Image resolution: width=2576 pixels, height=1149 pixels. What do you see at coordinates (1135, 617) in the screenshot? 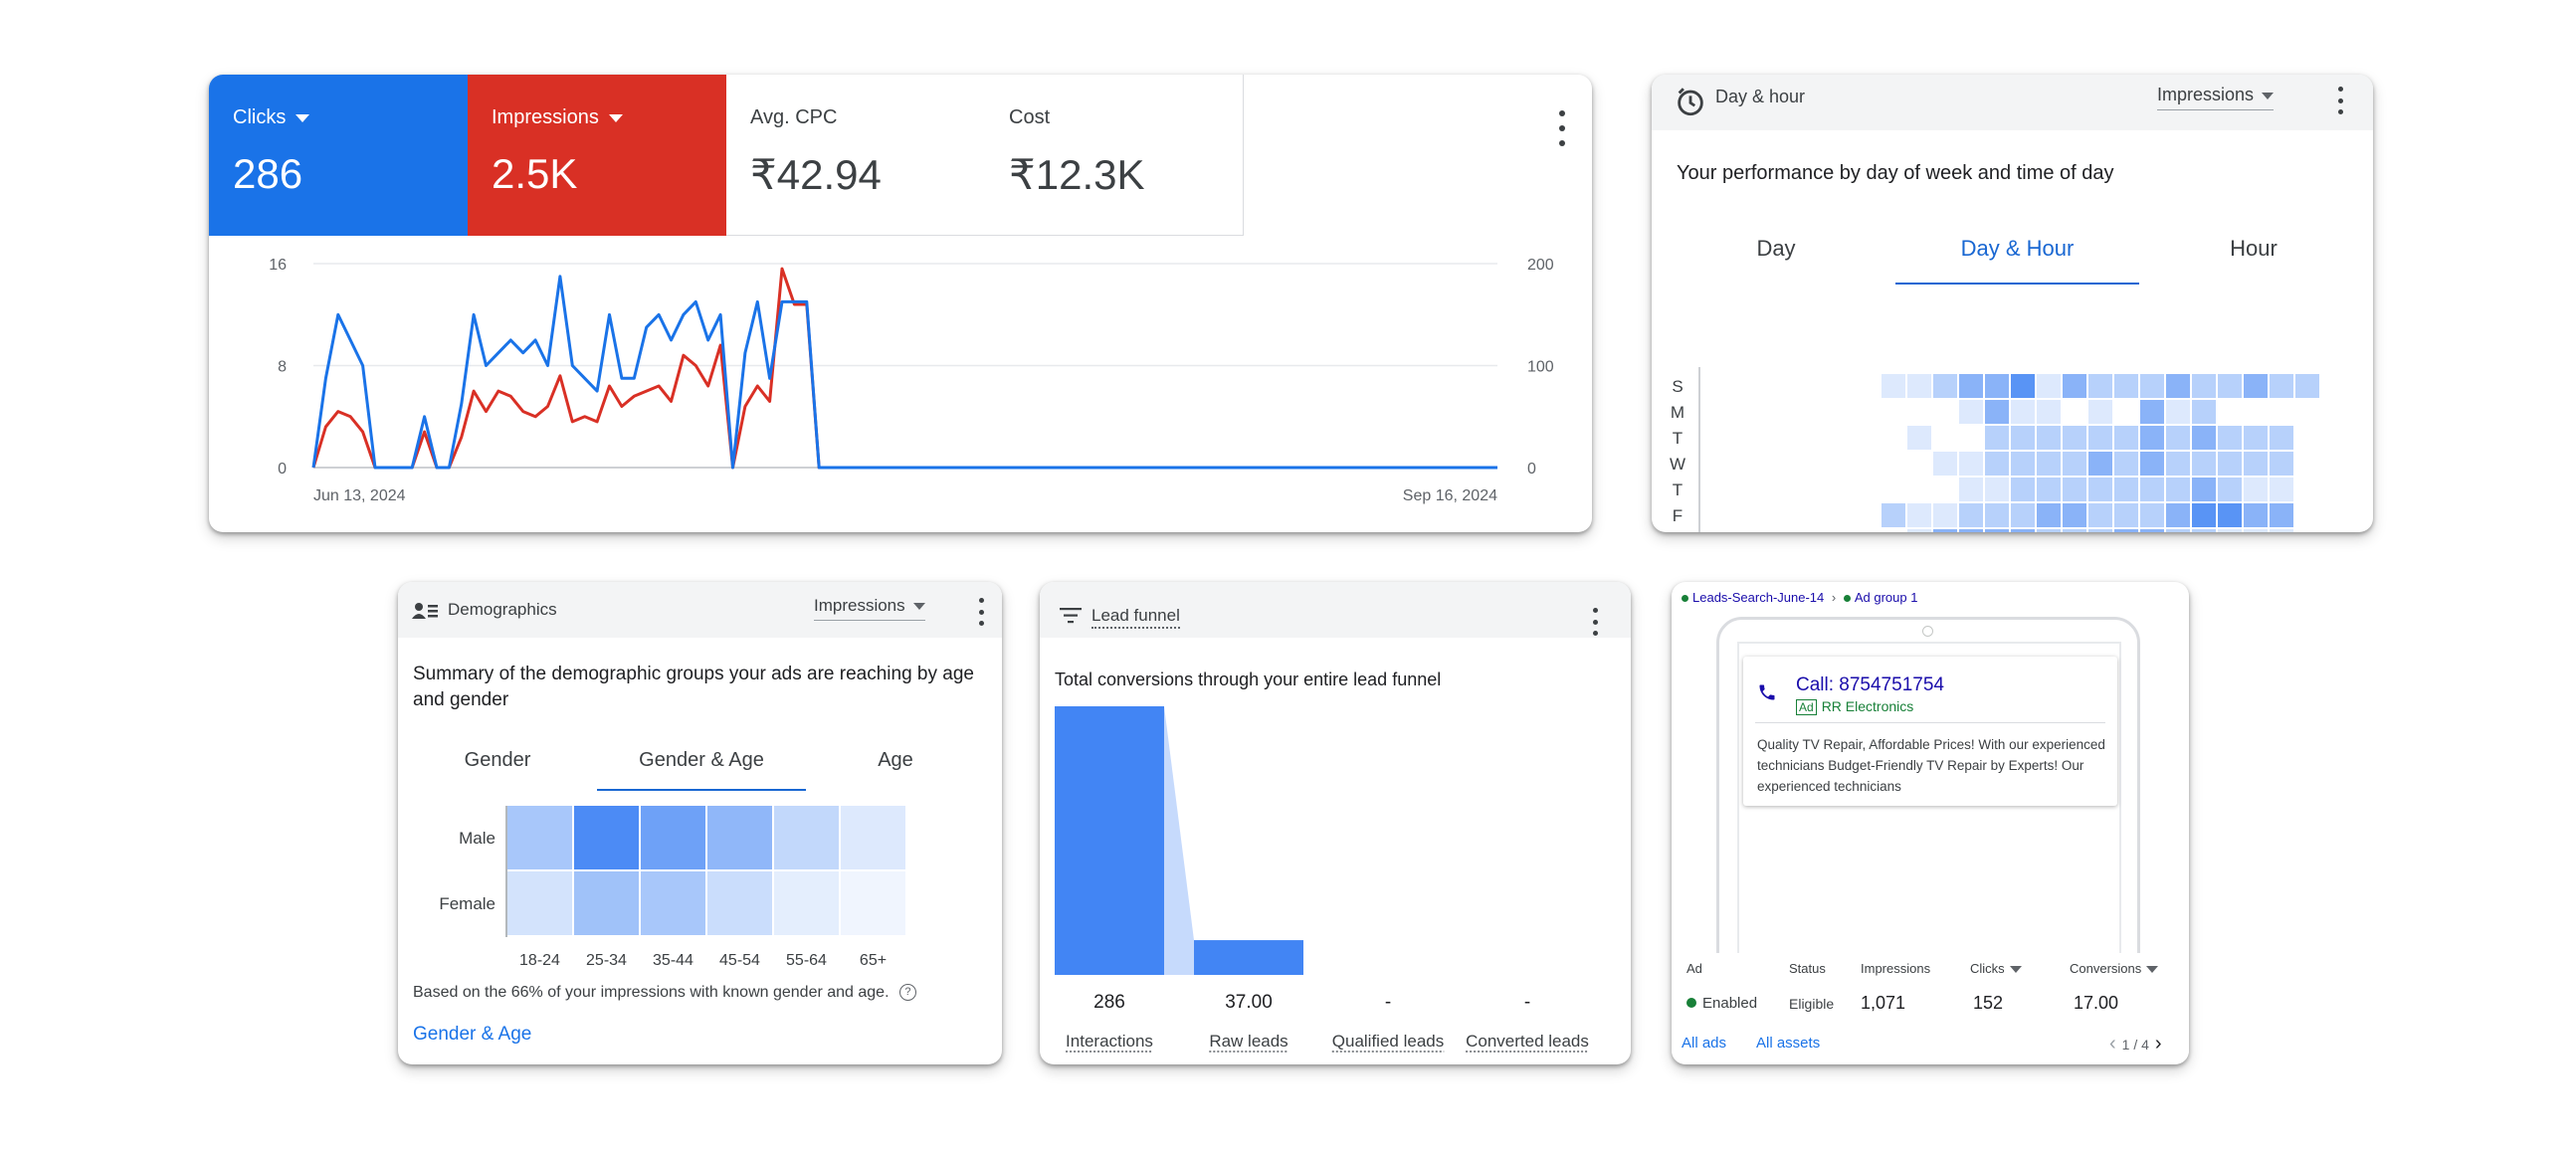
I see `card-title-text: Lead funnel` at bounding box center [1135, 617].